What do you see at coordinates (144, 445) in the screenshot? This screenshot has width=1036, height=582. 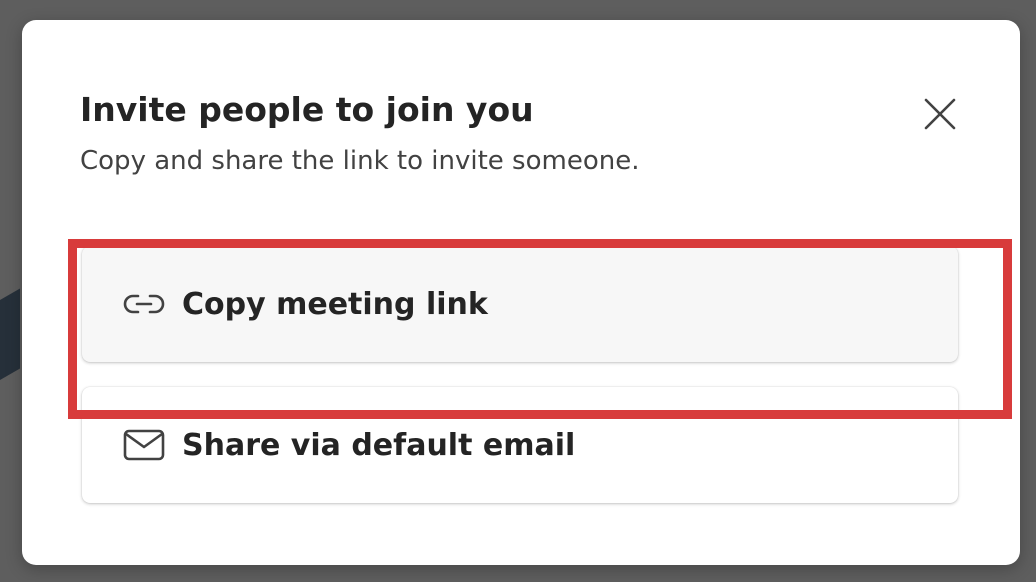 I see `mail-icon` at bounding box center [144, 445].